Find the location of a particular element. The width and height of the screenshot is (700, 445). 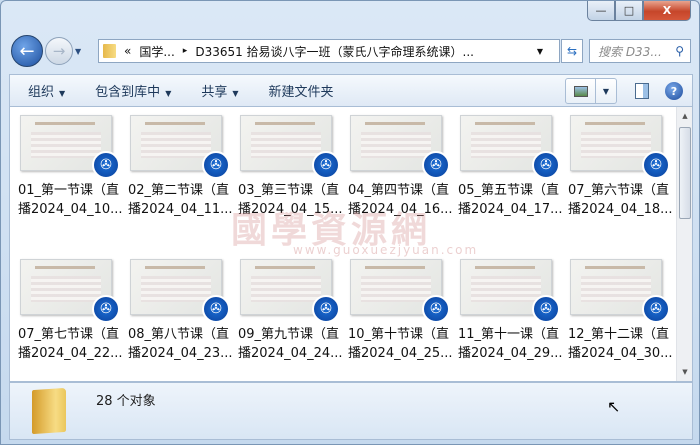

view-dropdown: ▼ is located at coordinates (606, 91).